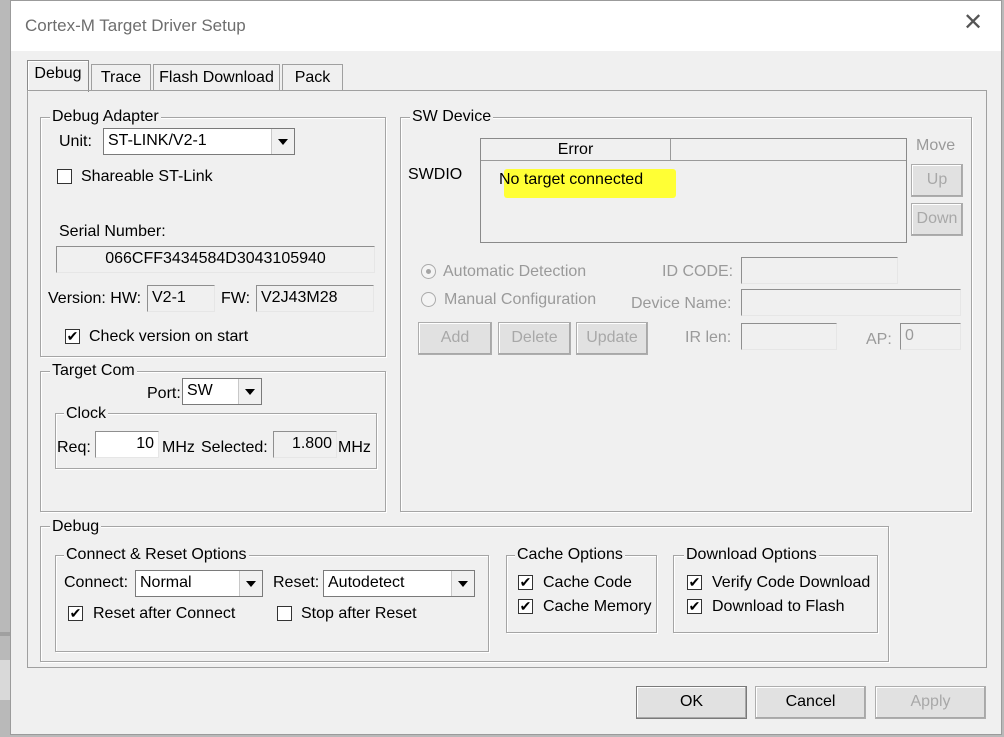 This screenshot has width=1004, height=737. Describe the element at coordinates (93, 371) in the screenshot. I see `target-com-label: Target Com` at that location.